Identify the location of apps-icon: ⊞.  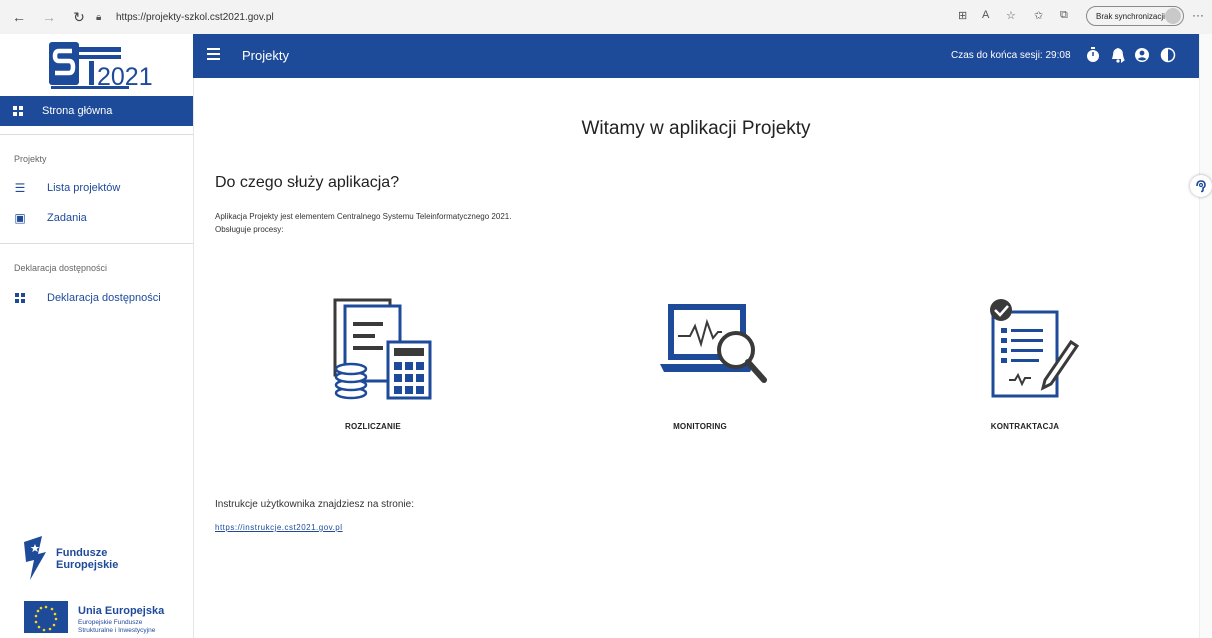
(962, 15).